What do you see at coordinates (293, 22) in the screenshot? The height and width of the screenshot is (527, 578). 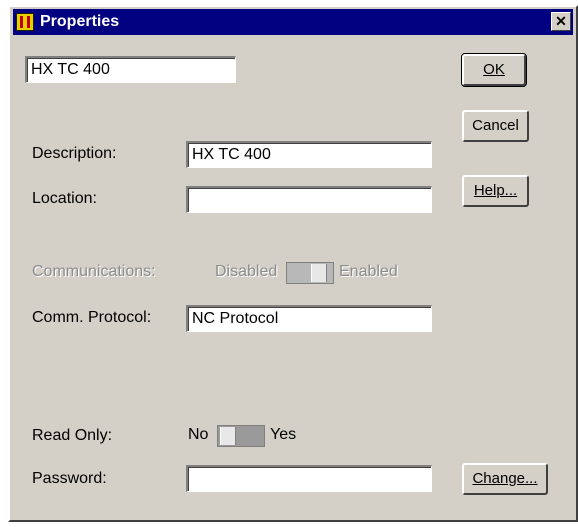 I see `title-bar: Properties ✕` at bounding box center [293, 22].